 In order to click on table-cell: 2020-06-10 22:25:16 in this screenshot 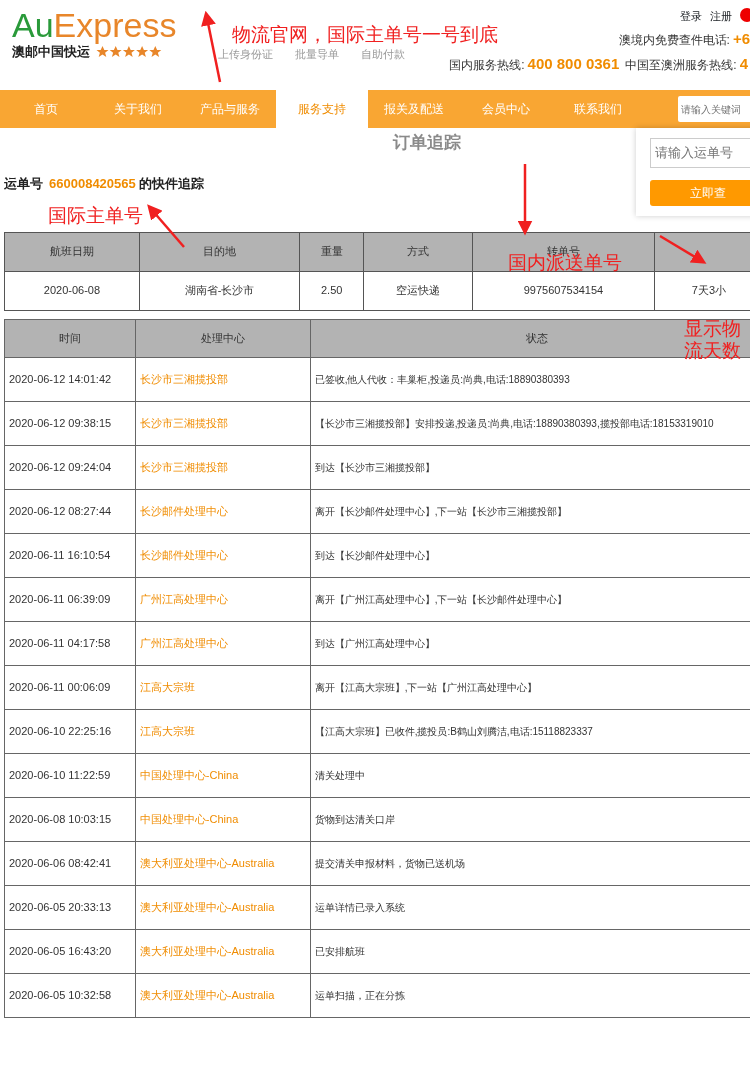, I will do `click(70, 731)`.